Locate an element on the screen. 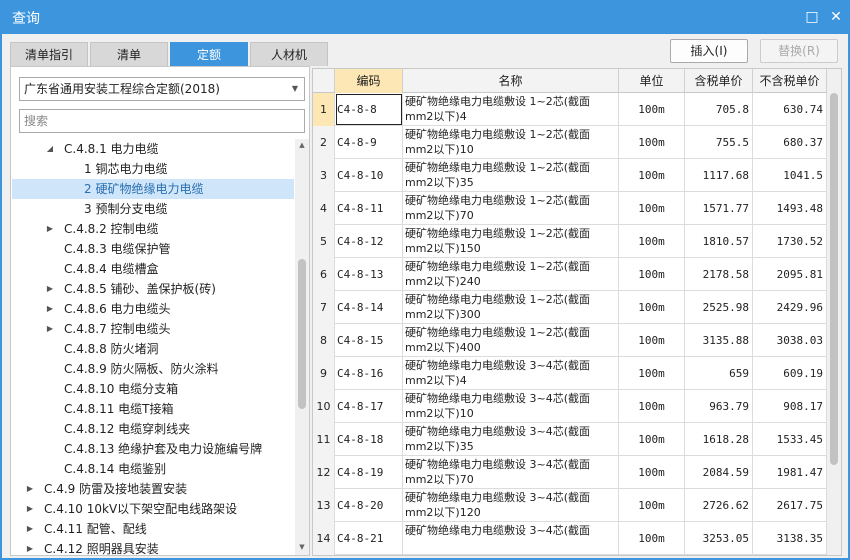 The image size is (850, 560). insert-button: 插入(I) is located at coordinates (709, 51).